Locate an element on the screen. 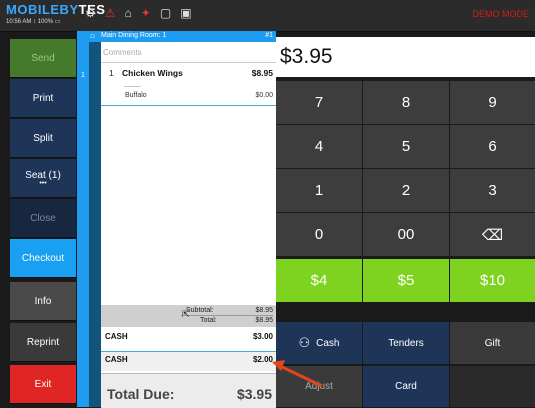  info-label: Info is located at coordinates (43, 301).